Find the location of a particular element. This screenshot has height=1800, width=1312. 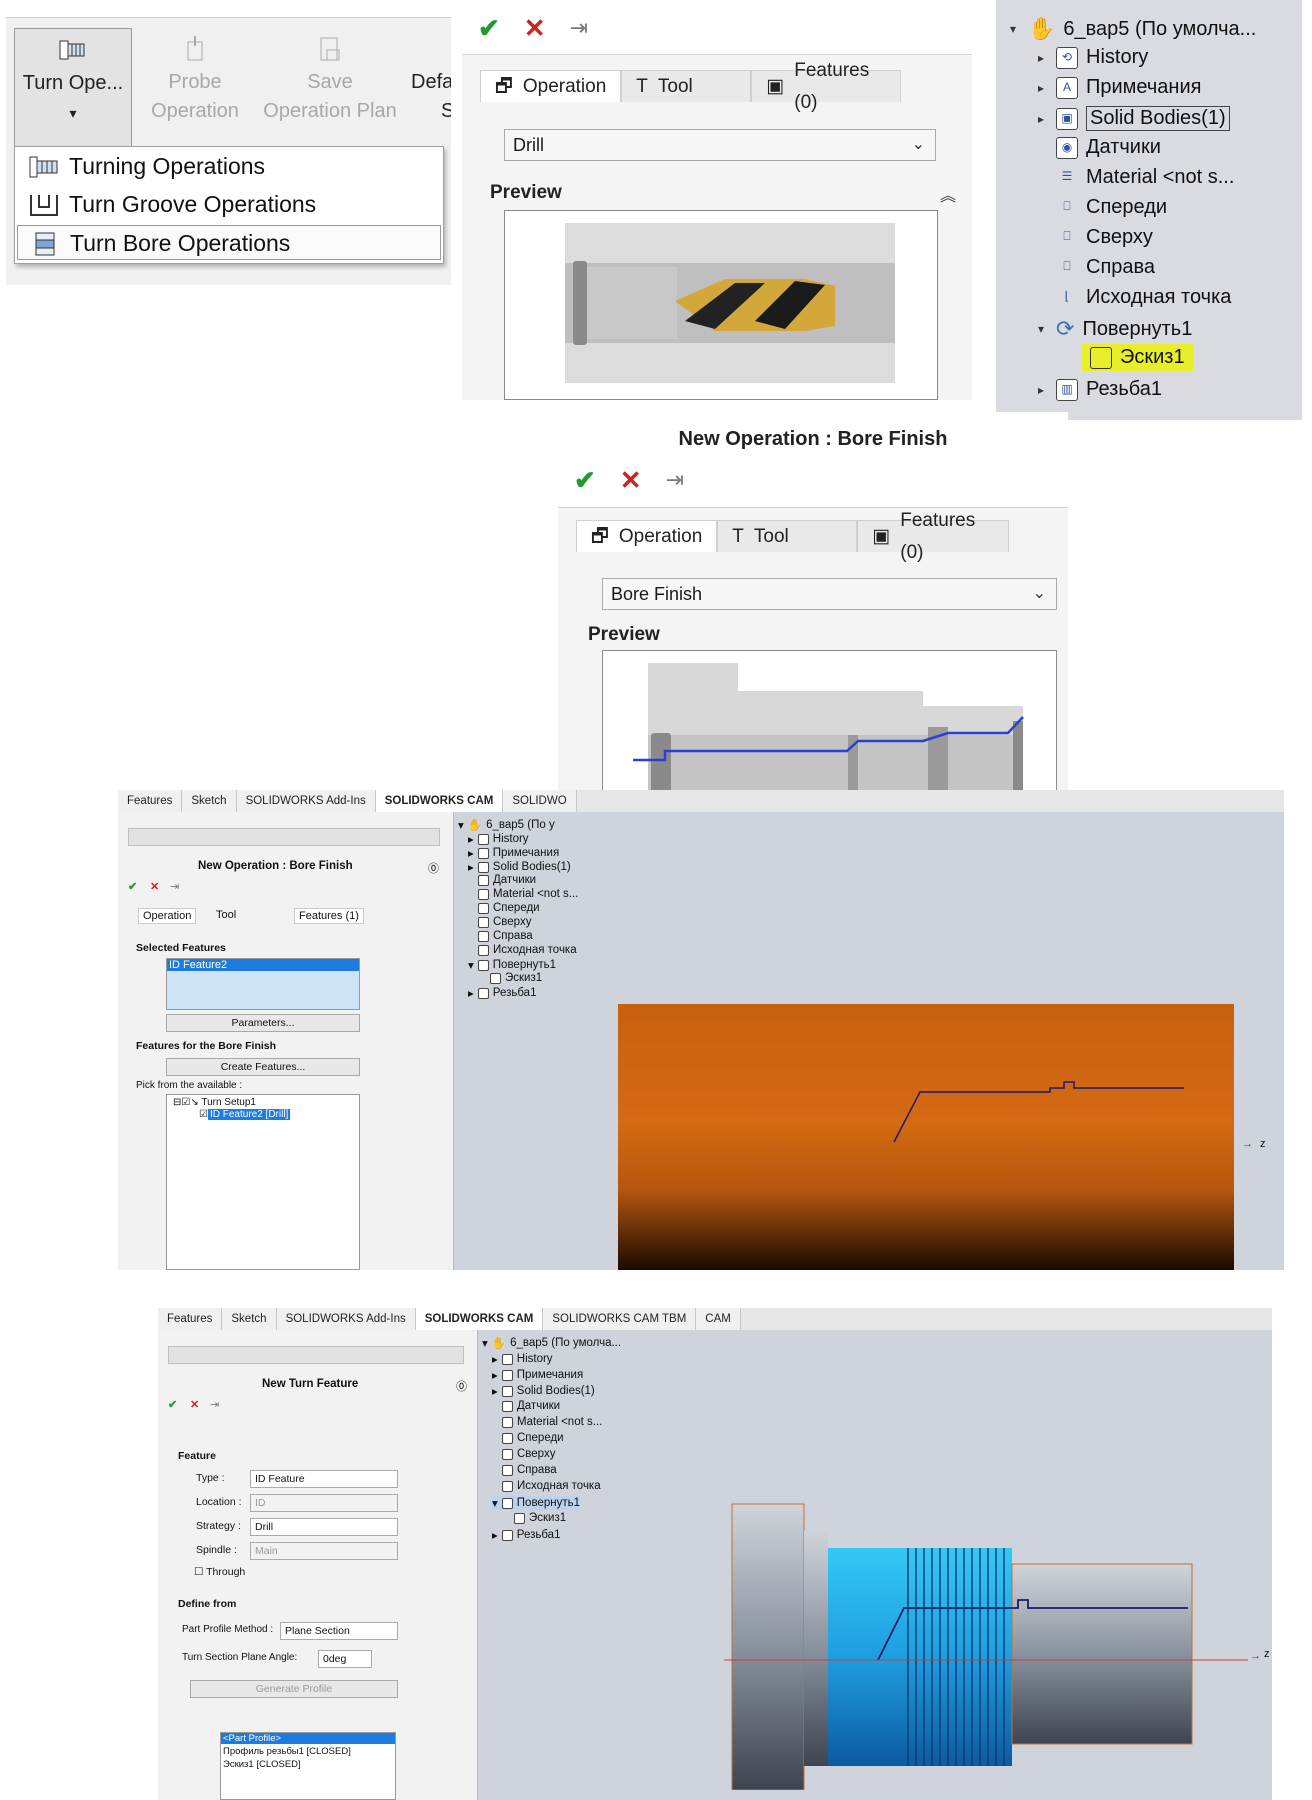

tree-item-sensors: ◉ Датчики is located at coordinates (1108, 147).